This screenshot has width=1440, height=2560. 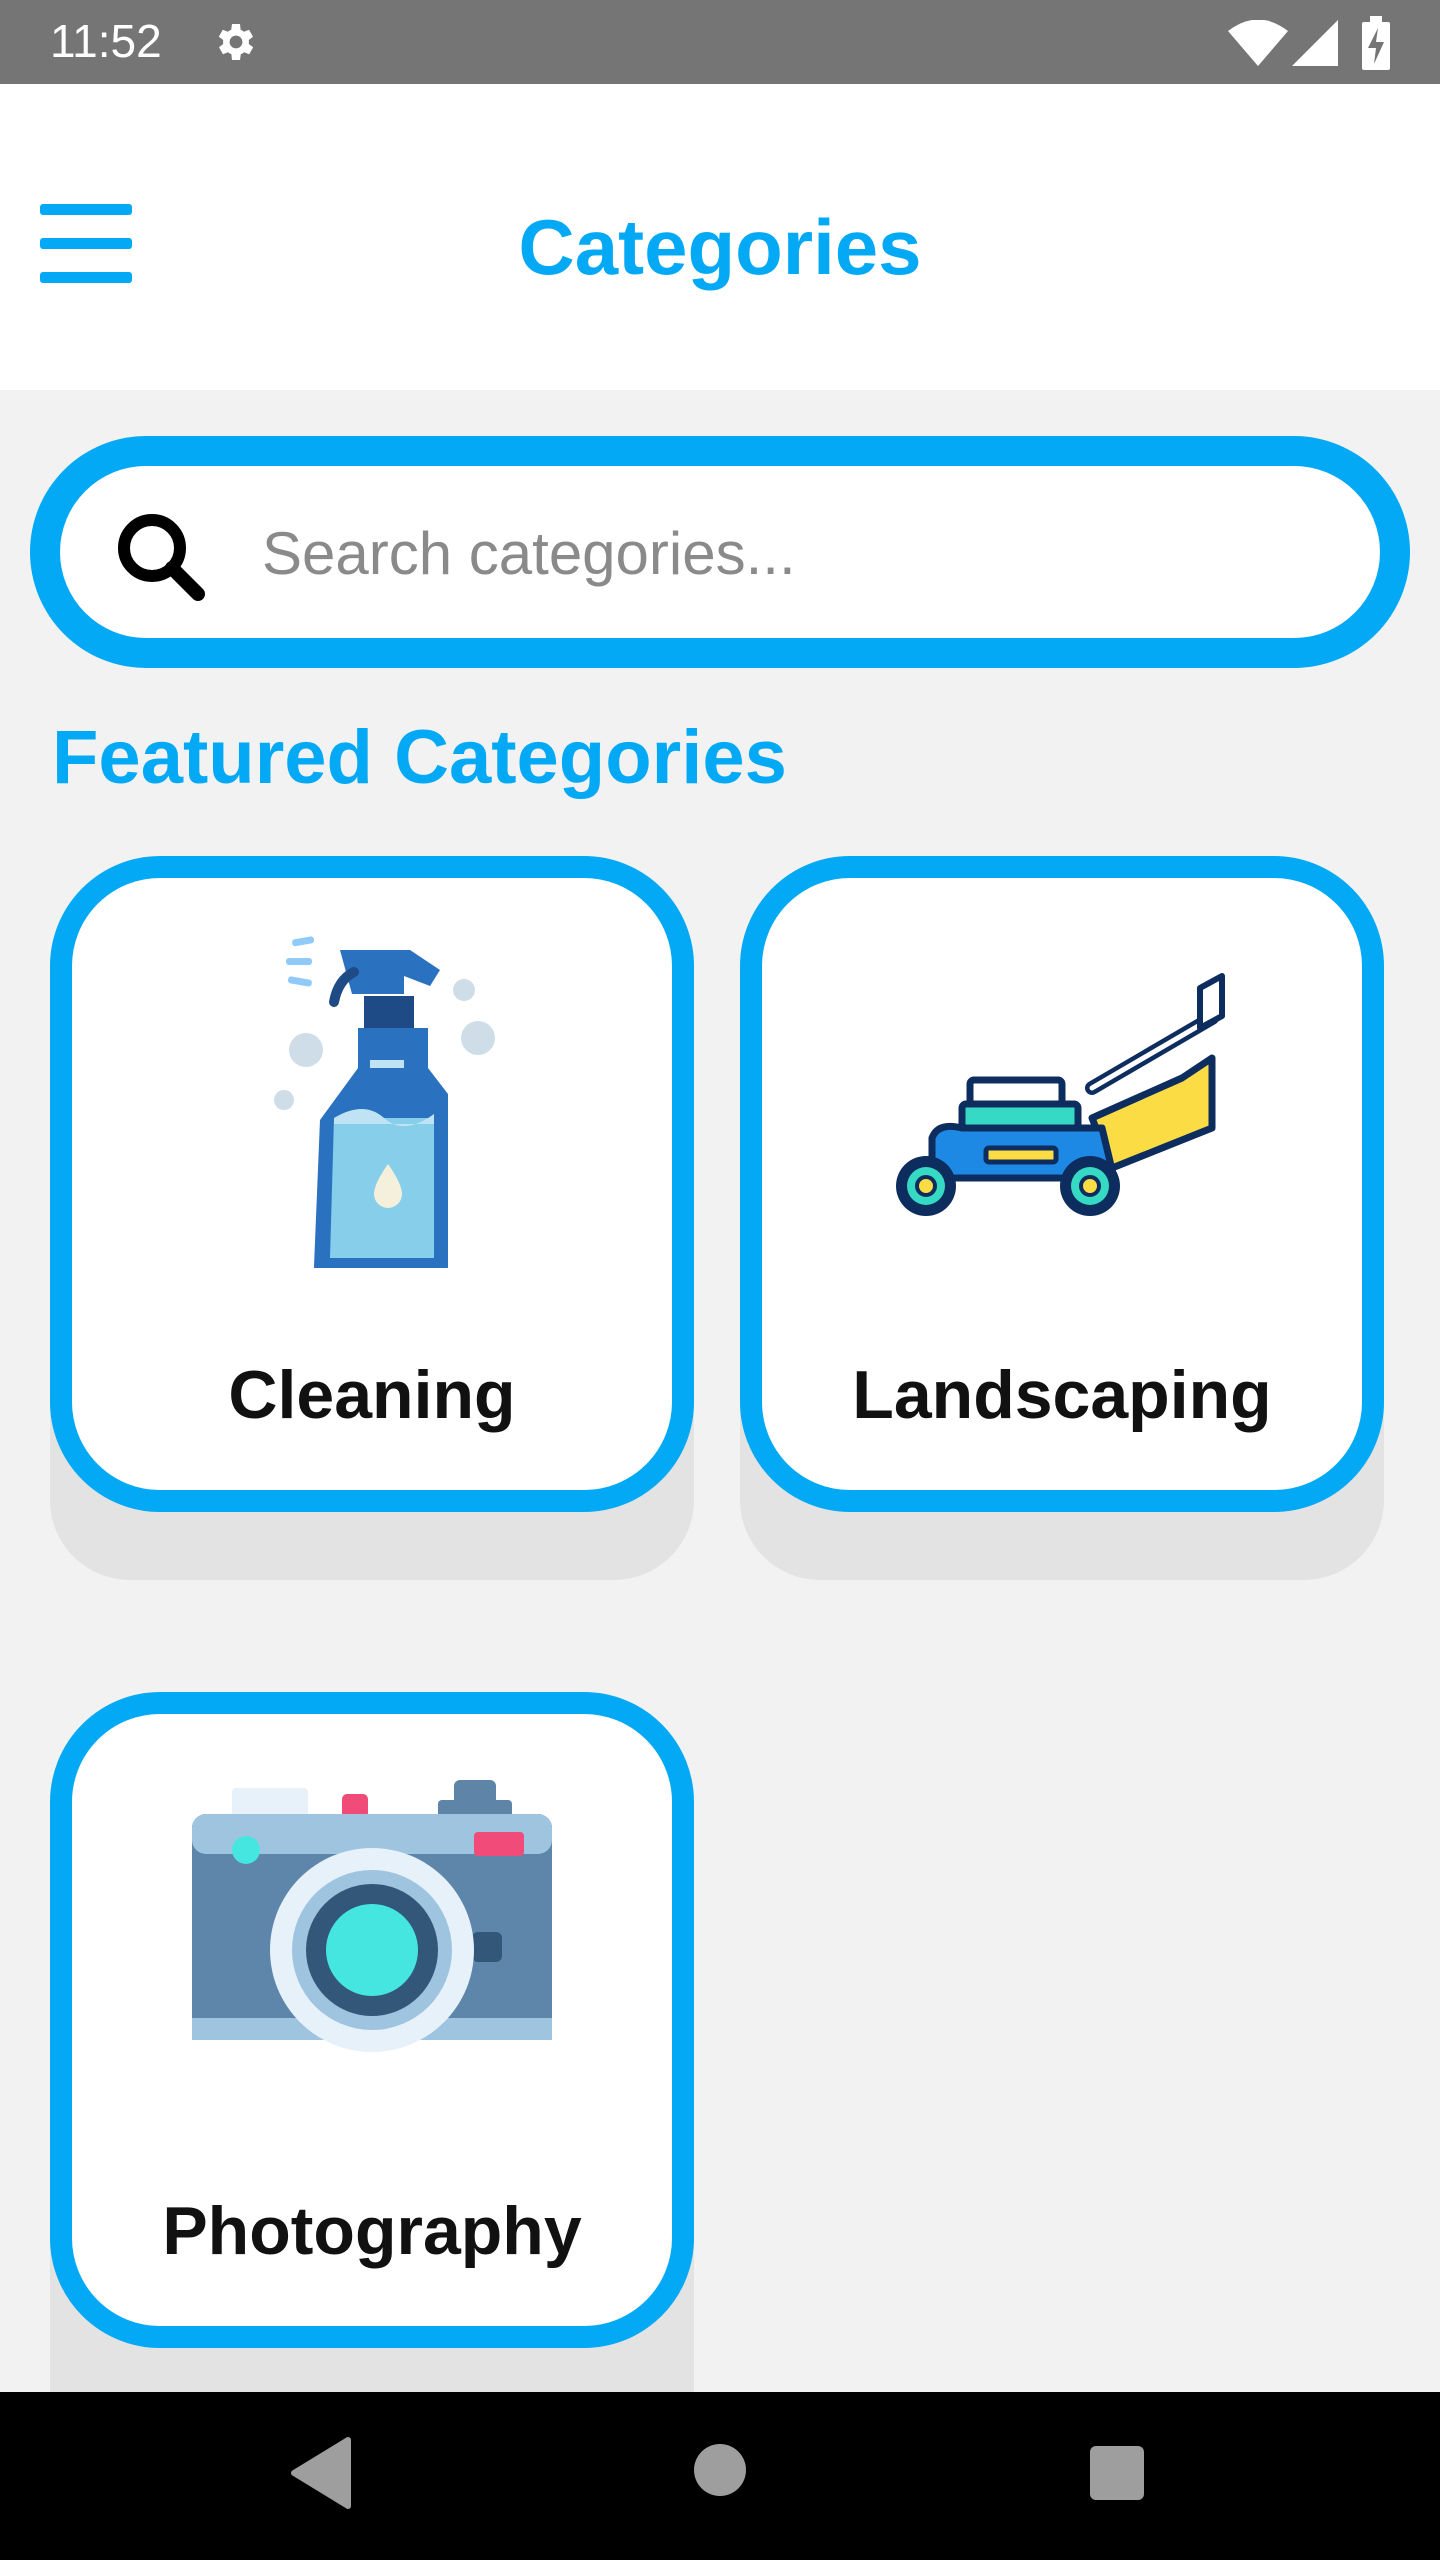 I want to click on category-card-photography: Photography, so click(x=372, y=2020).